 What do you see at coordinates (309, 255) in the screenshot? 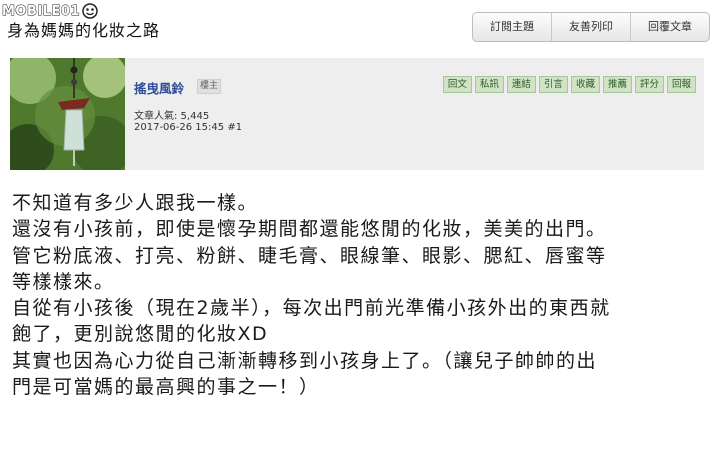
I see `content-line: 管它粉底液、打亮、粉餅、睫毛膏、眼線筆、眼影、腮紅、唇蜜等` at bounding box center [309, 255].